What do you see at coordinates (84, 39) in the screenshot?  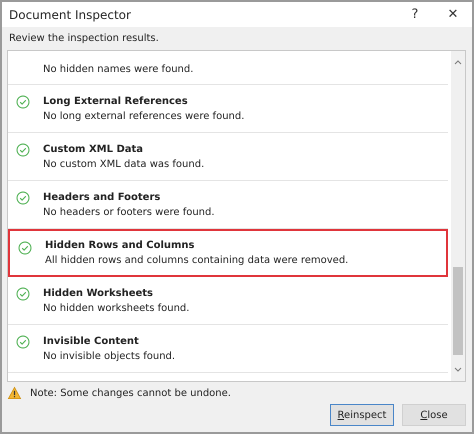 I see `instruction-text: Review the inspection results.` at bounding box center [84, 39].